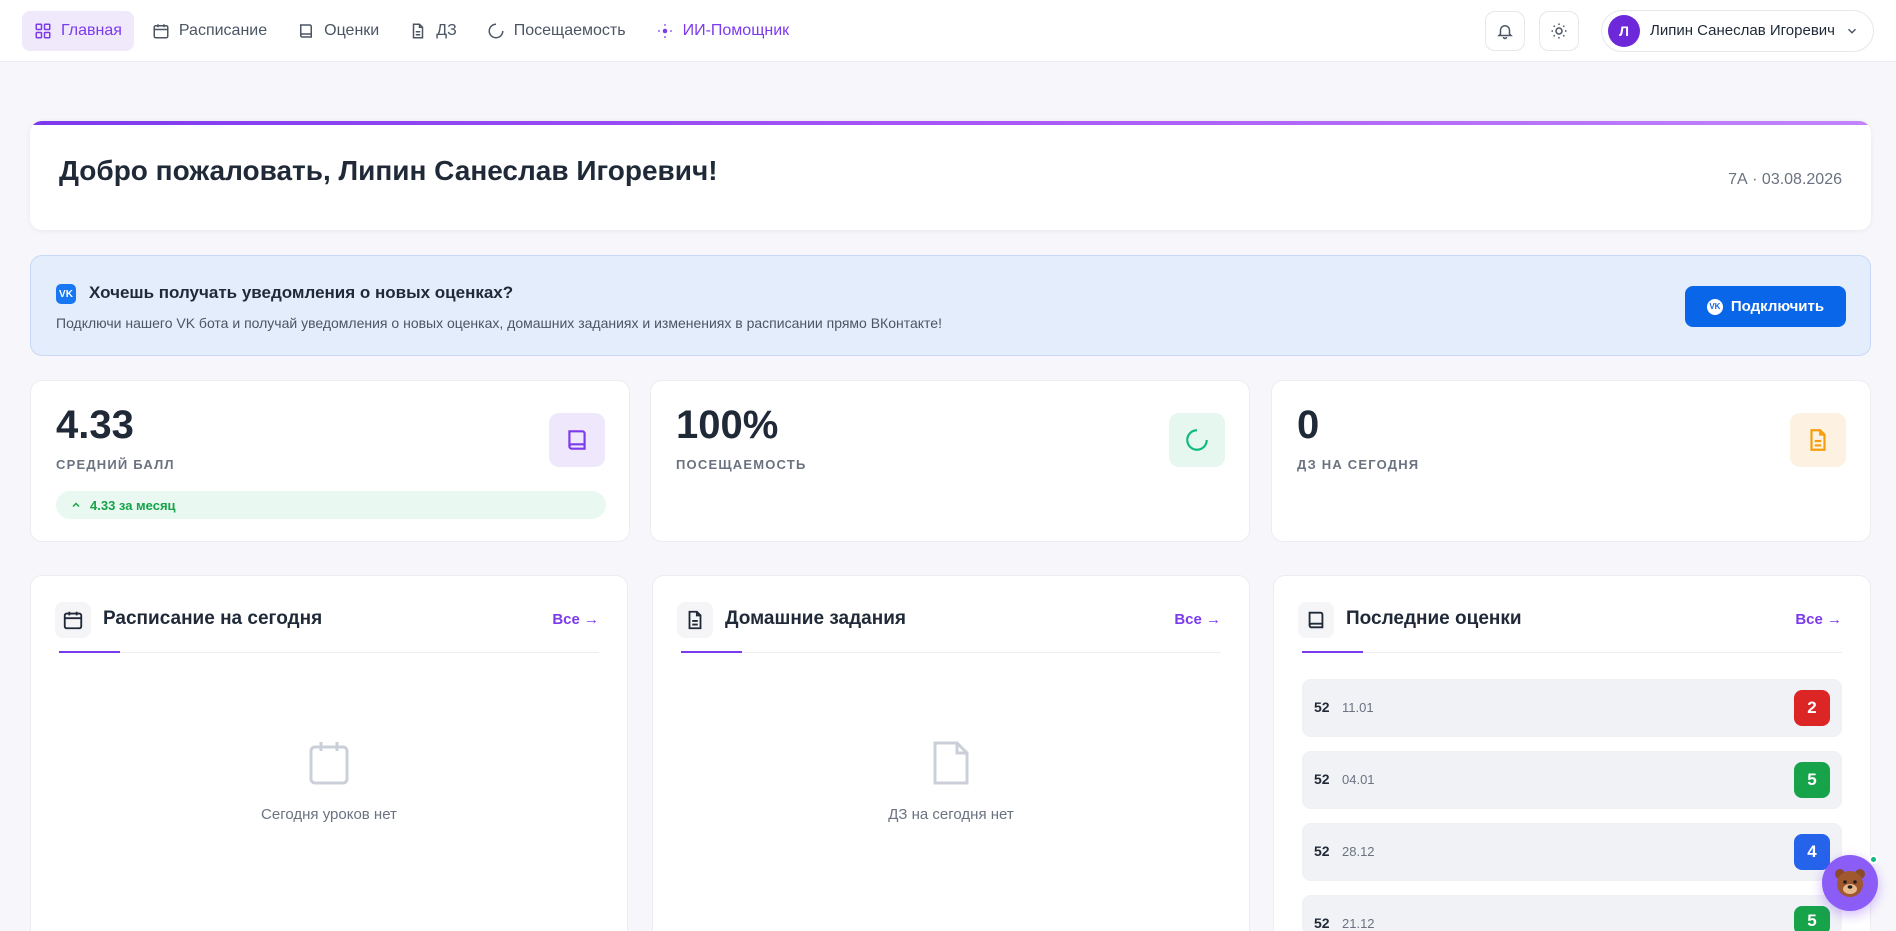 The height and width of the screenshot is (931, 1896). Describe the element at coordinates (223, 30) in the screenshot. I see `nav-item-label: Расписание` at that location.